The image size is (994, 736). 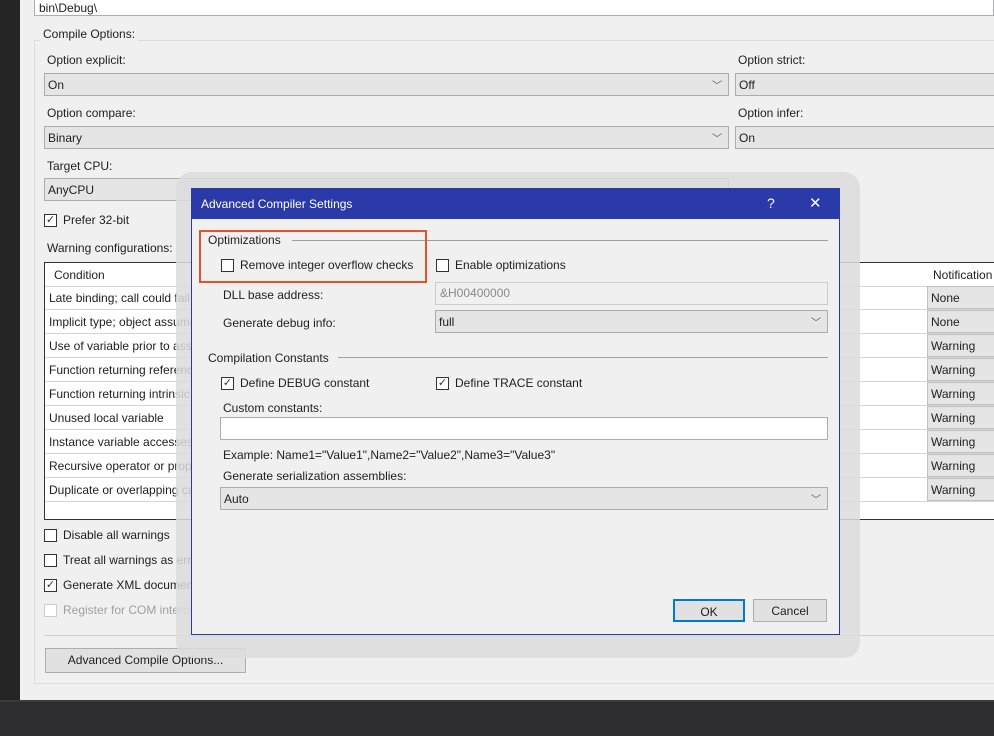 I want to click on prefer-32bit-label: Prefer 32-bit, so click(x=96, y=220).